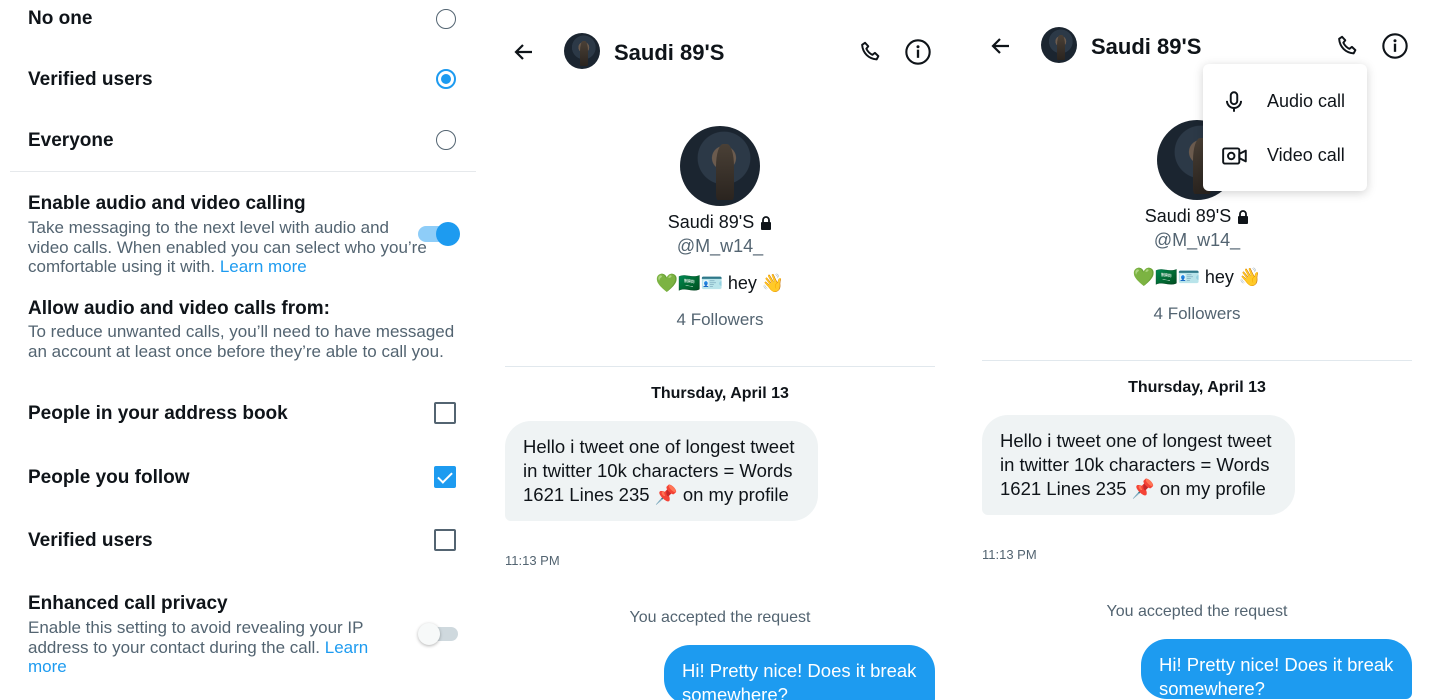  I want to click on radio-everyone, so click(446, 140).